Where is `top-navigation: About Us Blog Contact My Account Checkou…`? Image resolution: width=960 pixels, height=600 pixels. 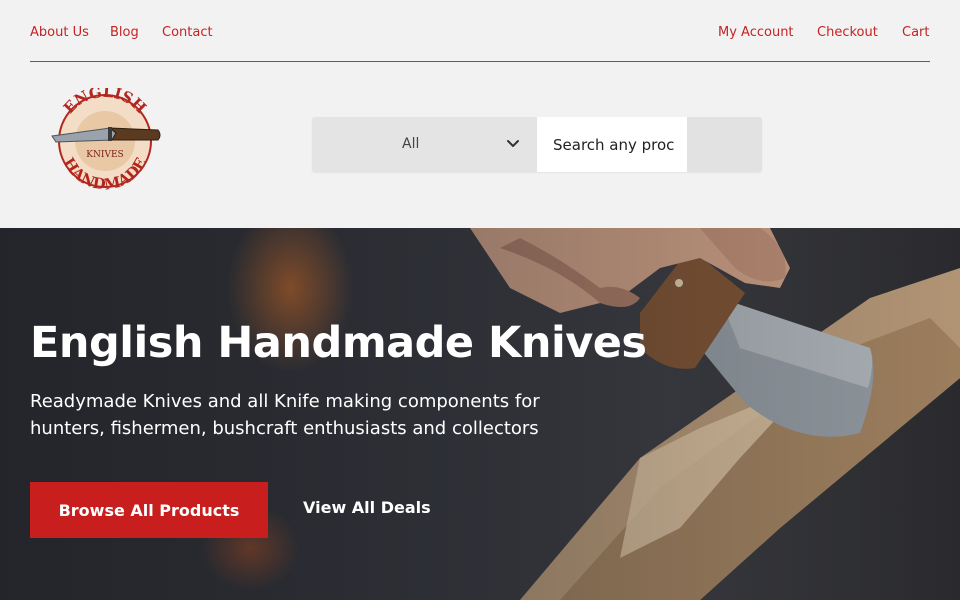 top-navigation: About Us Blog Contact My Account Checkou… is located at coordinates (480, 31).